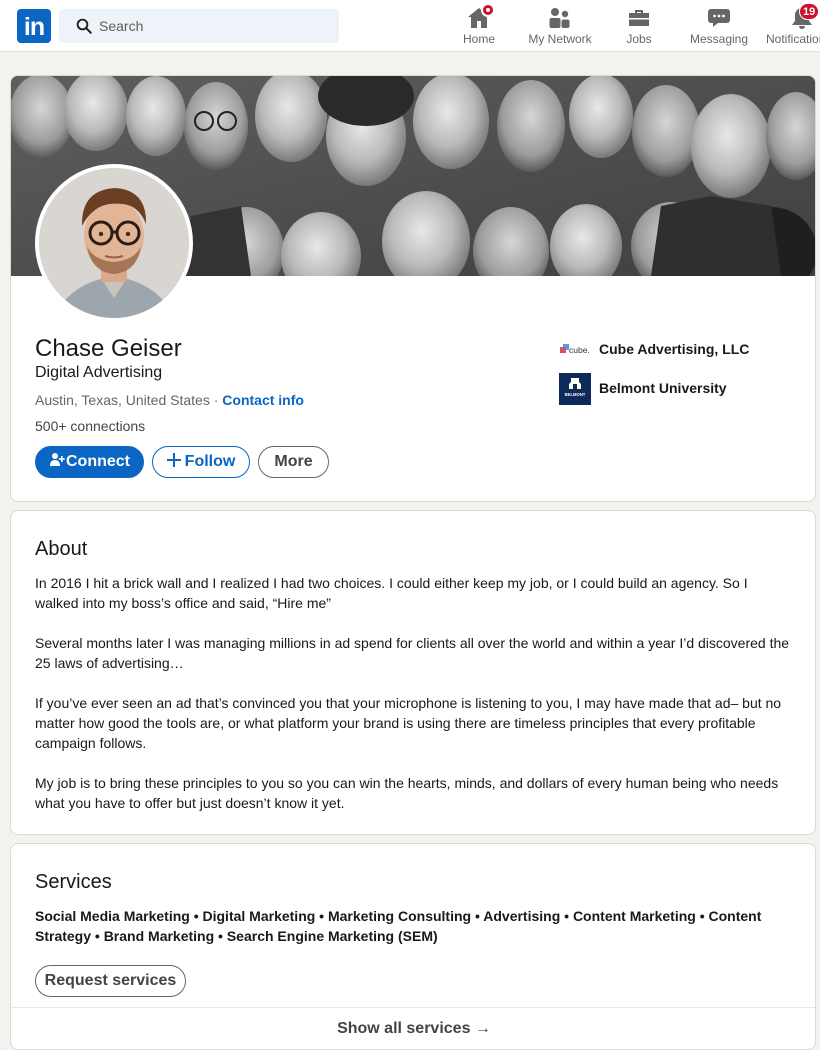  Describe the element at coordinates (210, 461) in the screenshot. I see `follow-button-label: Follow` at that location.